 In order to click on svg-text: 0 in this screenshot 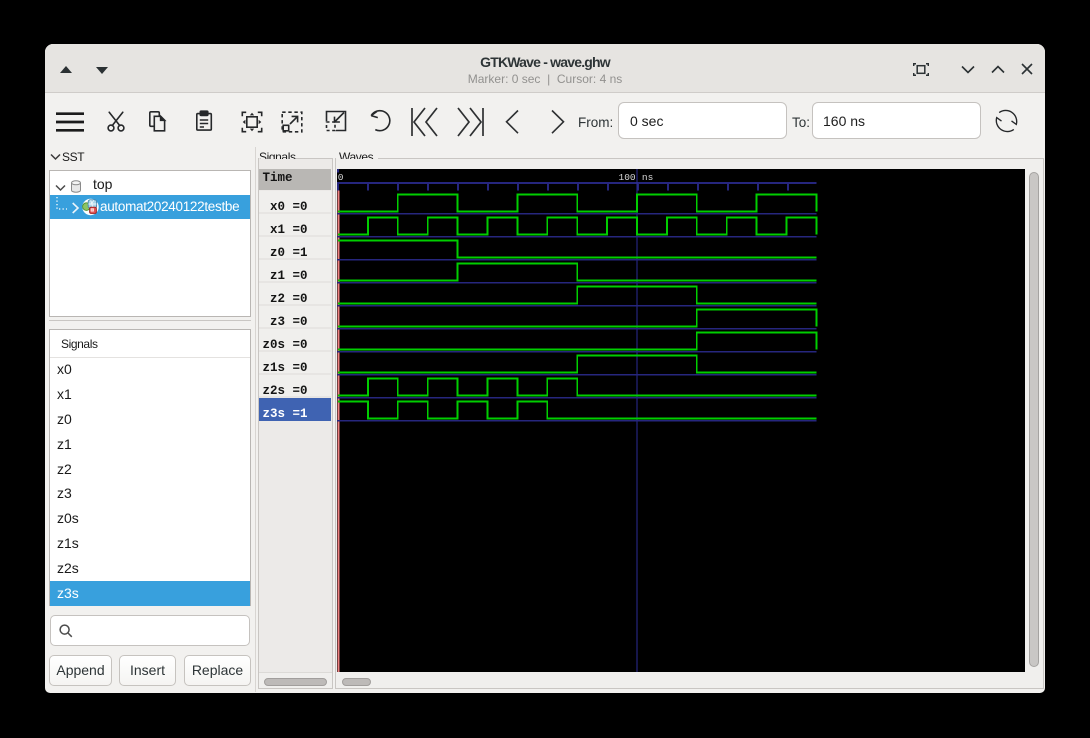, I will do `click(341, 177)`.